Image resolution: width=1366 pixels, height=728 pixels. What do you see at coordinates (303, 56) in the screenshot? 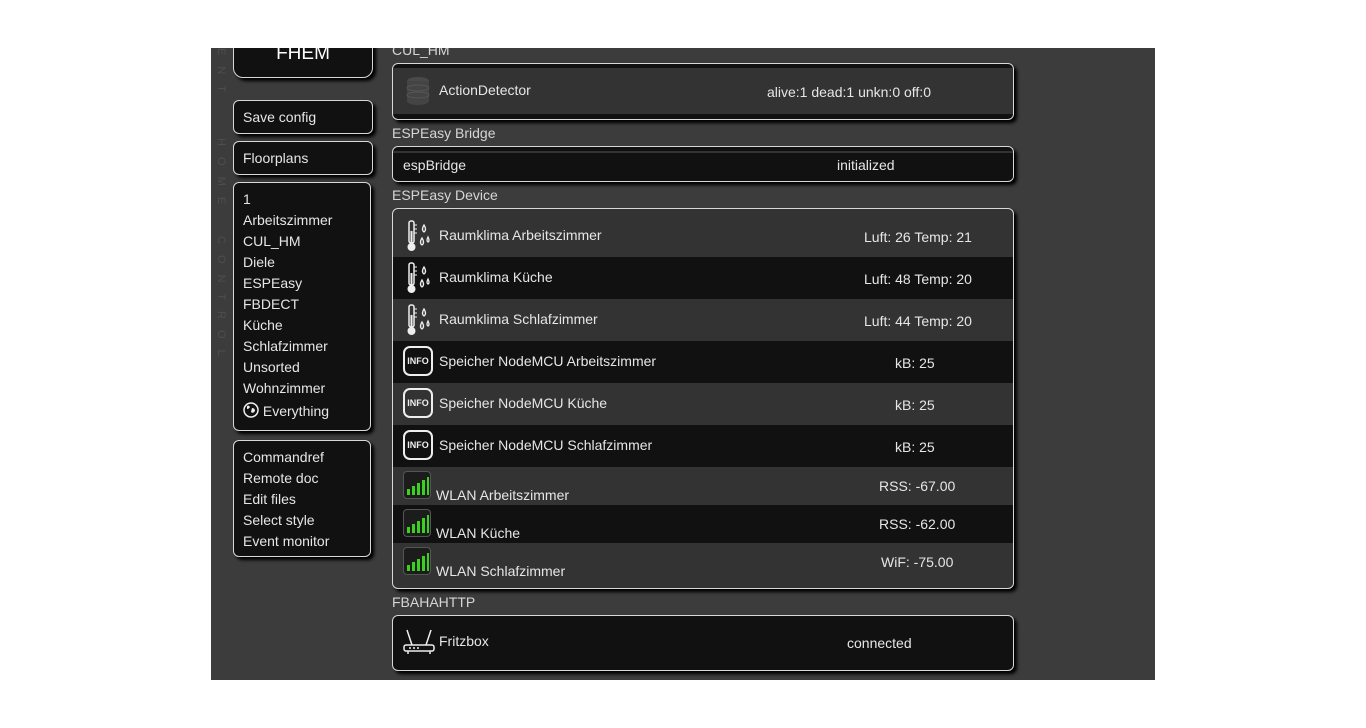
I see `logo-text: FHEM` at bounding box center [303, 56].